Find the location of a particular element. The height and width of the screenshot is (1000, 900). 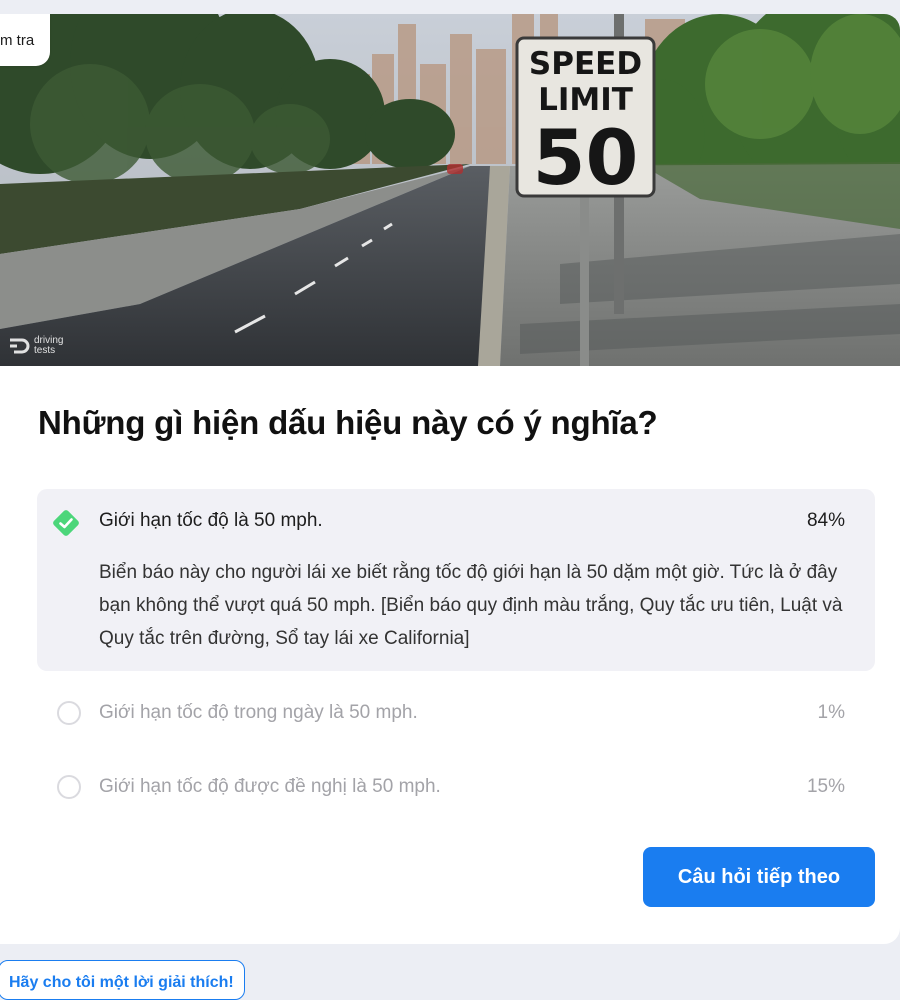

explain-button: Hãy cho tôi một lời giải thích! is located at coordinates (122, 980).